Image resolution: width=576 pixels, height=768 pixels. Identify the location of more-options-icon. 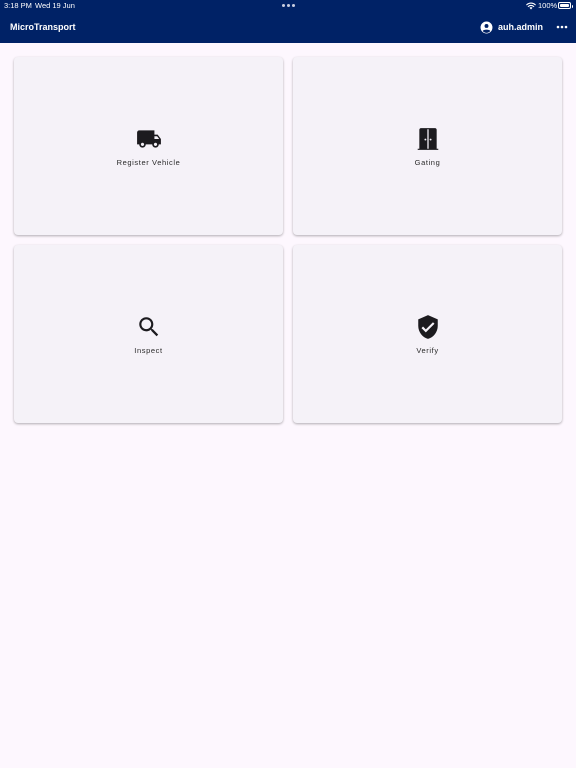
(562, 27).